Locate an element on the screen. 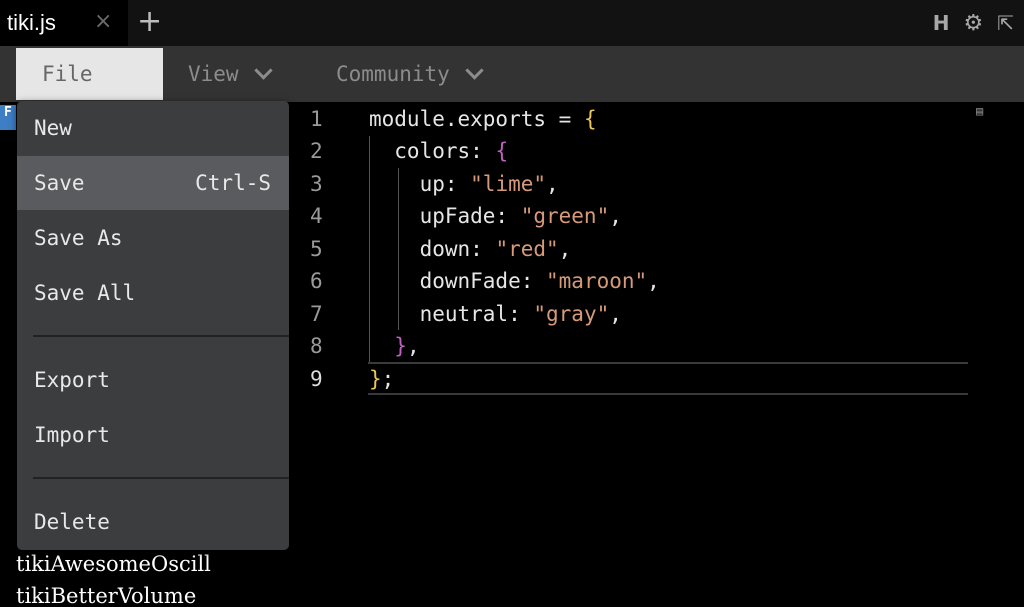  menu-community-label: Community is located at coordinates (393, 74).